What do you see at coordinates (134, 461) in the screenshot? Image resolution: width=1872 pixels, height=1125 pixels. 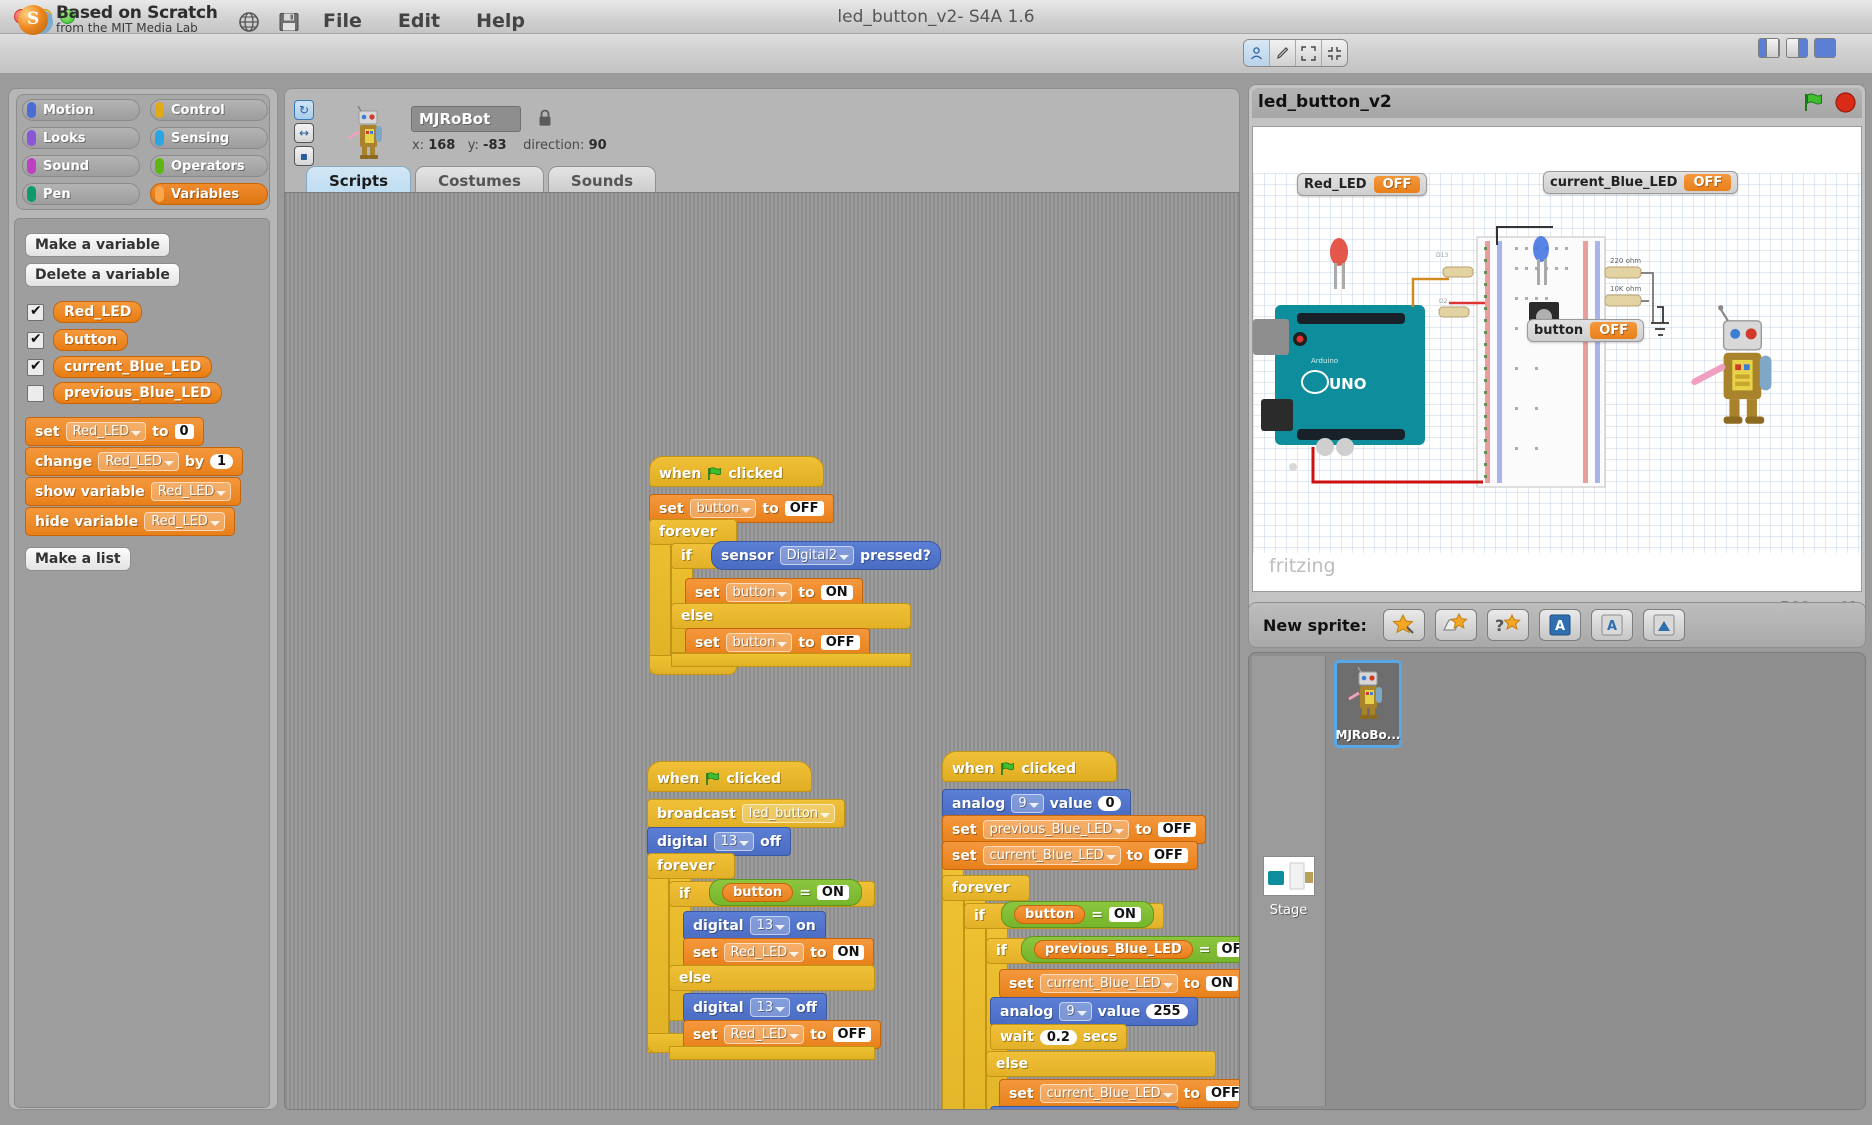 I see `palette-change-variable-block: change Red_LED by 1` at bounding box center [134, 461].